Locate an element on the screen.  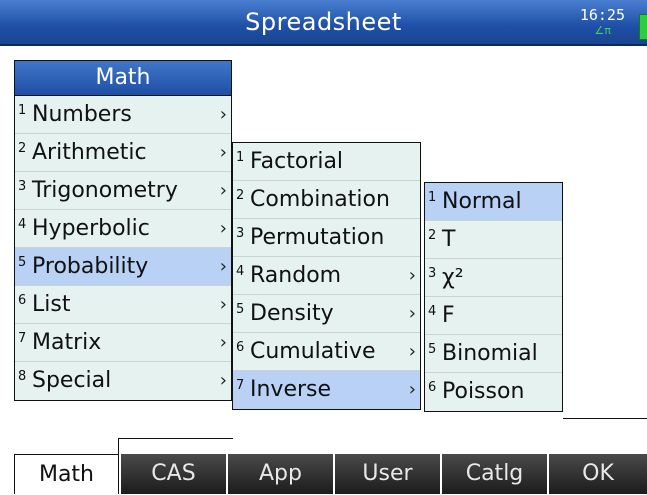
menu-item-t: 2T is located at coordinates (493, 240).